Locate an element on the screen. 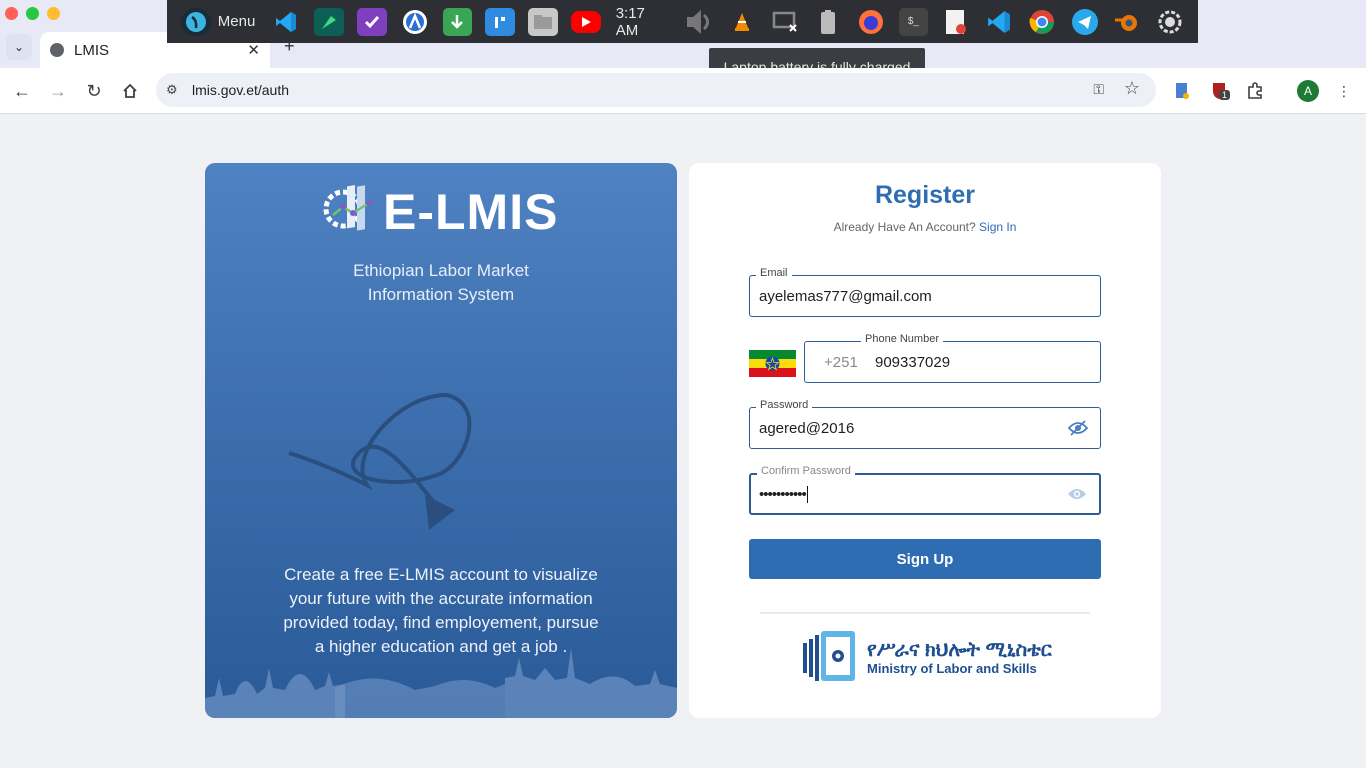 This screenshot has width=1366, height=768. clock: 3:17 AM is located at coordinates (643, 22).